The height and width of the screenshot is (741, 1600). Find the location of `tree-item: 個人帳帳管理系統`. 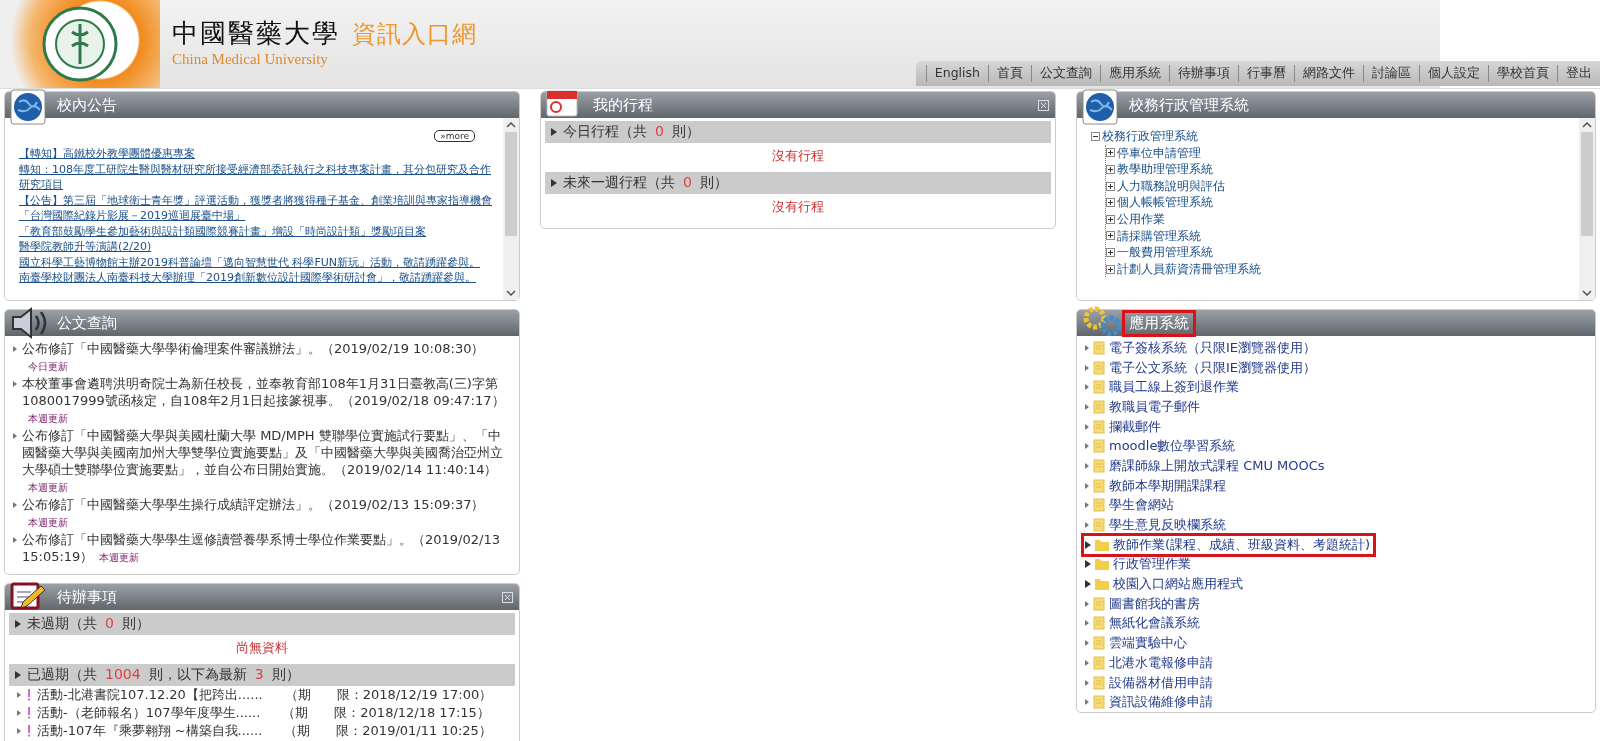

tree-item: 個人帳帳管理系統 is located at coordinates (1342, 202).